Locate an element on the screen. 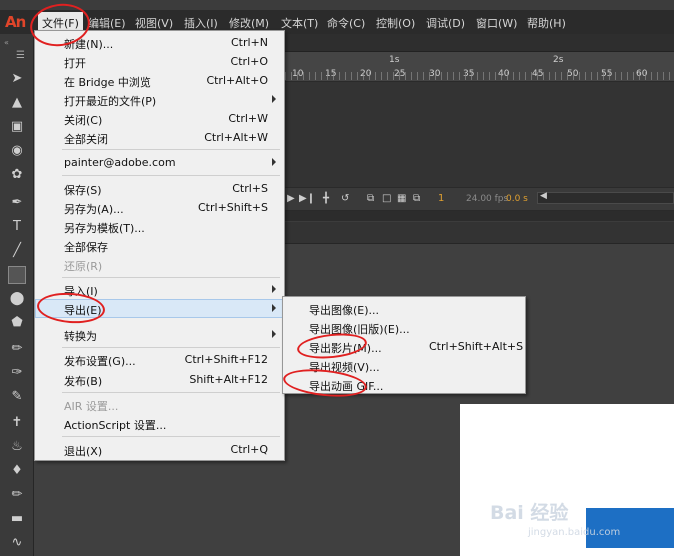 This screenshot has width=674, height=556. onion-outline-icon: □ is located at coordinates (386, 198).